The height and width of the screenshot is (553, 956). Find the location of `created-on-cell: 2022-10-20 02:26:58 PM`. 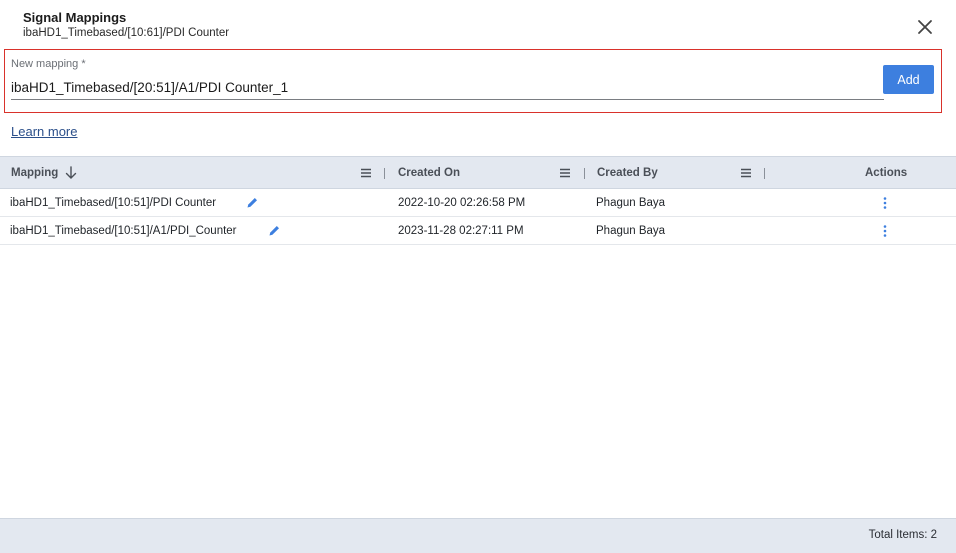

created-on-cell: 2022-10-20 02:26:58 PM is located at coordinates (462, 203).